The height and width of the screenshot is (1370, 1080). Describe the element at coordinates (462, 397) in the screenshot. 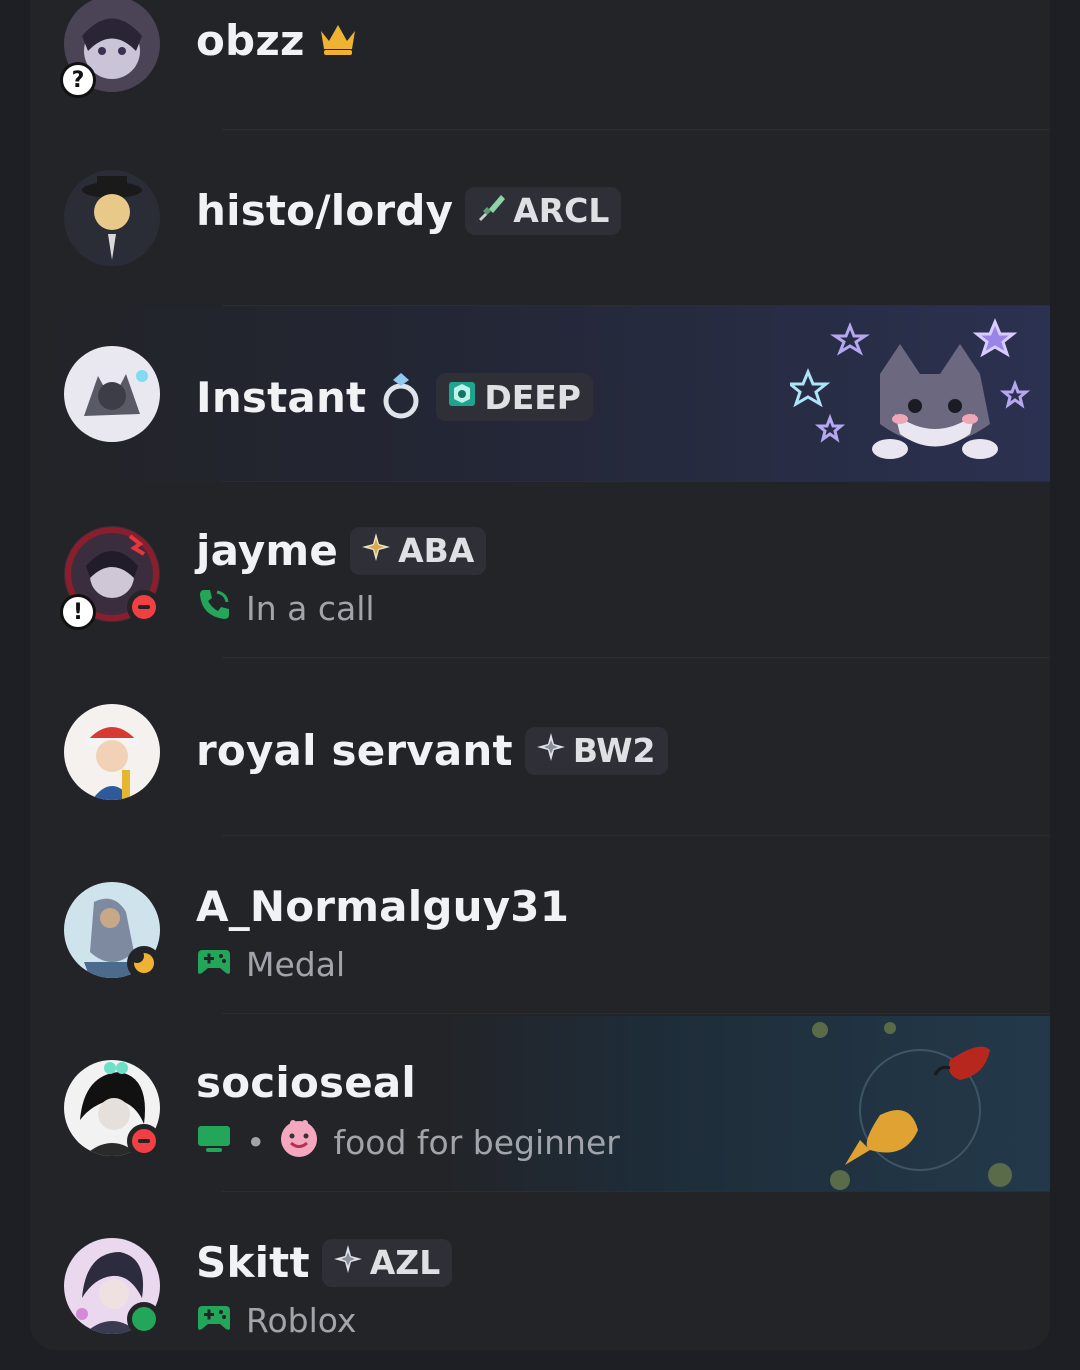

I see `gem-icon` at that location.